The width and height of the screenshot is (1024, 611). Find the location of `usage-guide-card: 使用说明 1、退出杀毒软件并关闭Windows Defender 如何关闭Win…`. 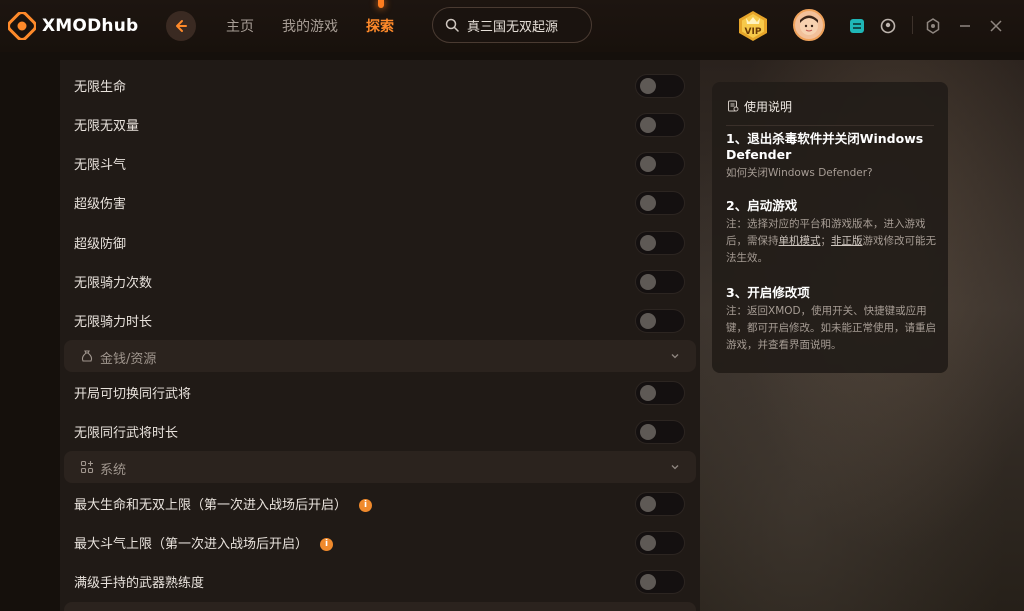

usage-guide-card: 使用说明 1、退出杀毒软件并关闭Windows Defender 如何关闭Win… is located at coordinates (830, 227).